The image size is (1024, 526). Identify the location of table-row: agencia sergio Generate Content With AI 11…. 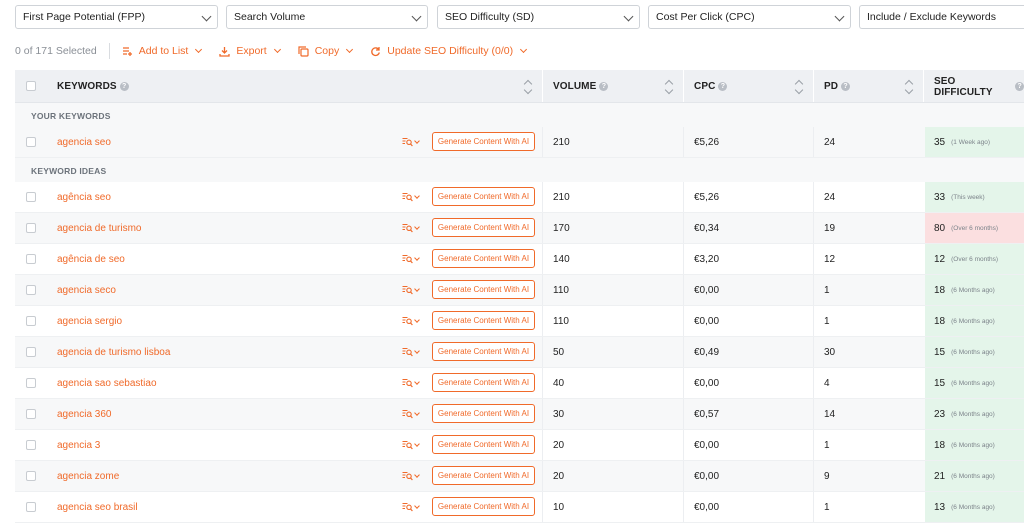
(519, 321).